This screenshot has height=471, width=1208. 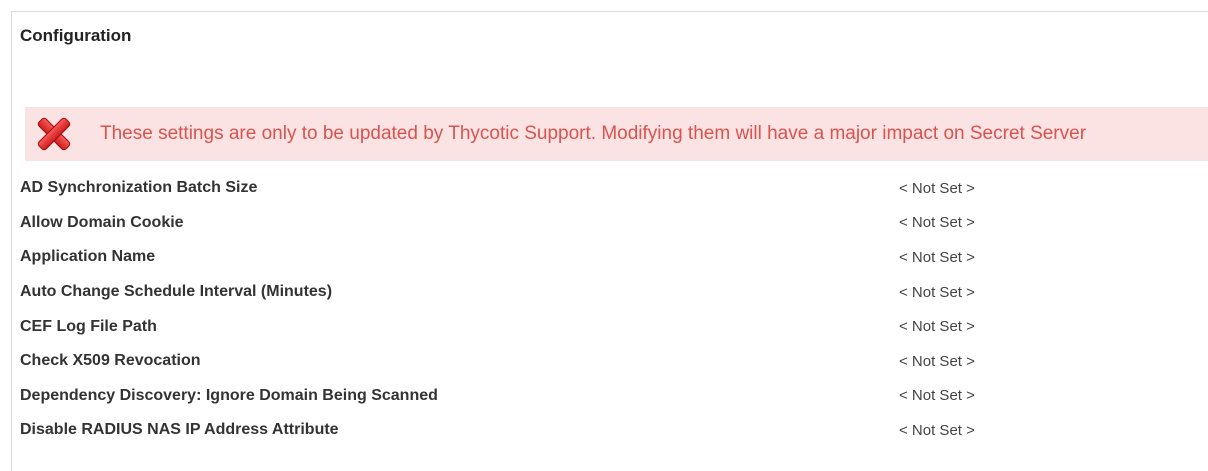 What do you see at coordinates (50, 134) in the screenshot?
I see `error-x-icon` at bounding box center [50, 134].